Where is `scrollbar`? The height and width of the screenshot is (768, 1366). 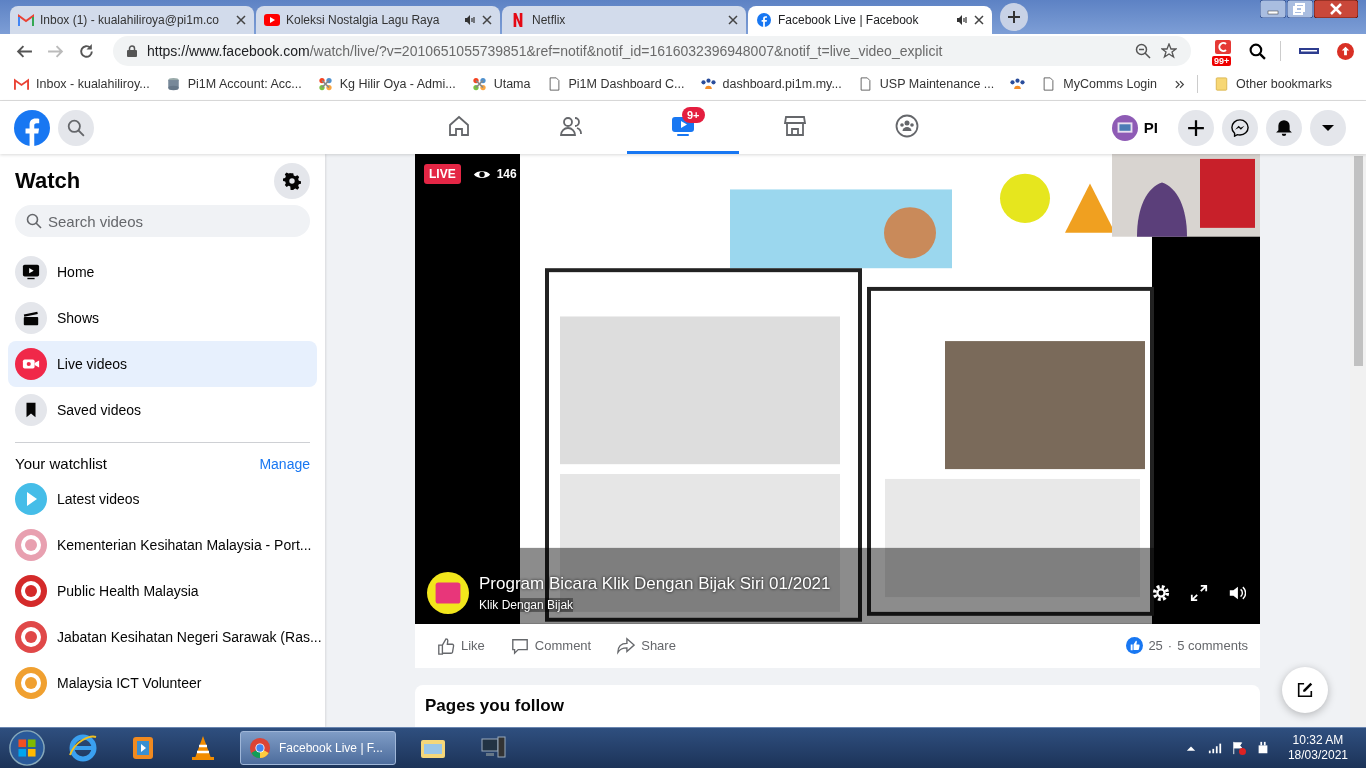
scrollbar is located at coordinates (1358, 440).